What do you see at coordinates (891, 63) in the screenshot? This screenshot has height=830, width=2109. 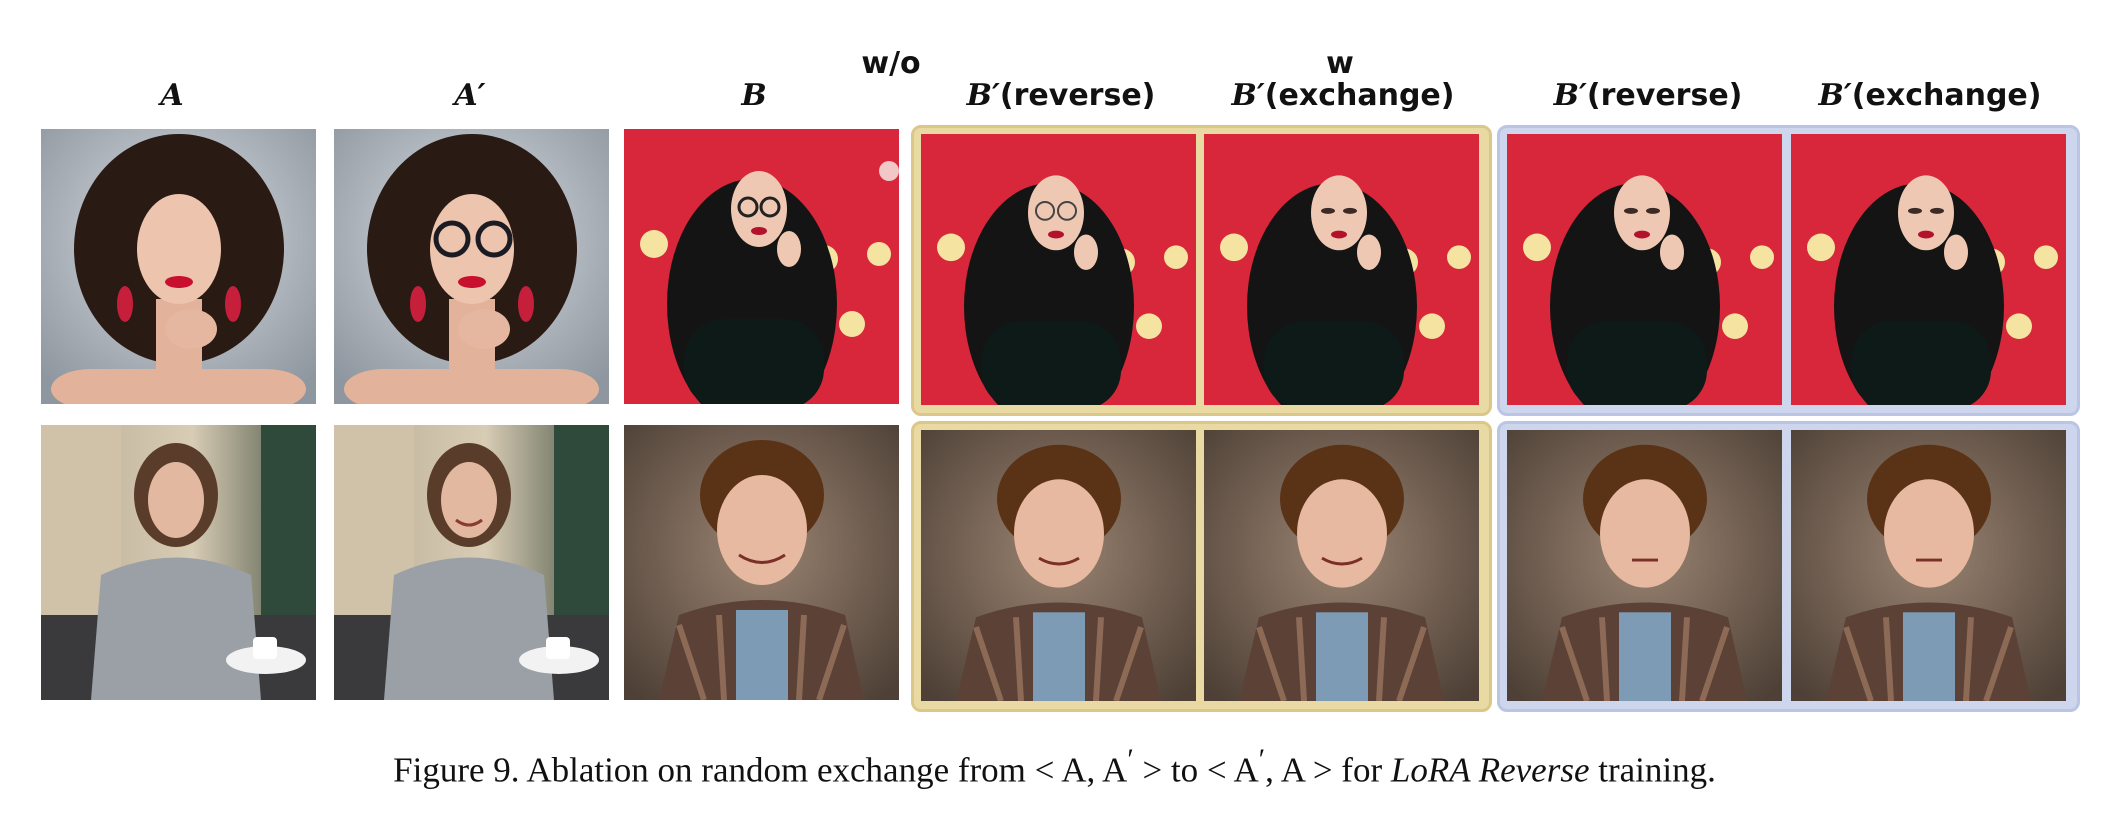 I see `group-label-without: w/o` at bounding box center [891, 63].